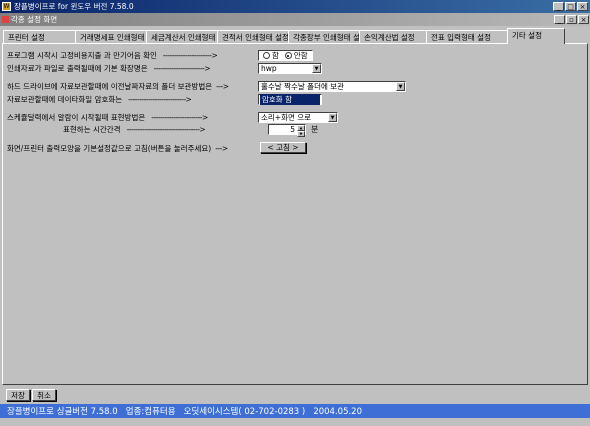 This screenshot has width=590, height=426. I want to click on maximize-button: □, so click(570, 6).